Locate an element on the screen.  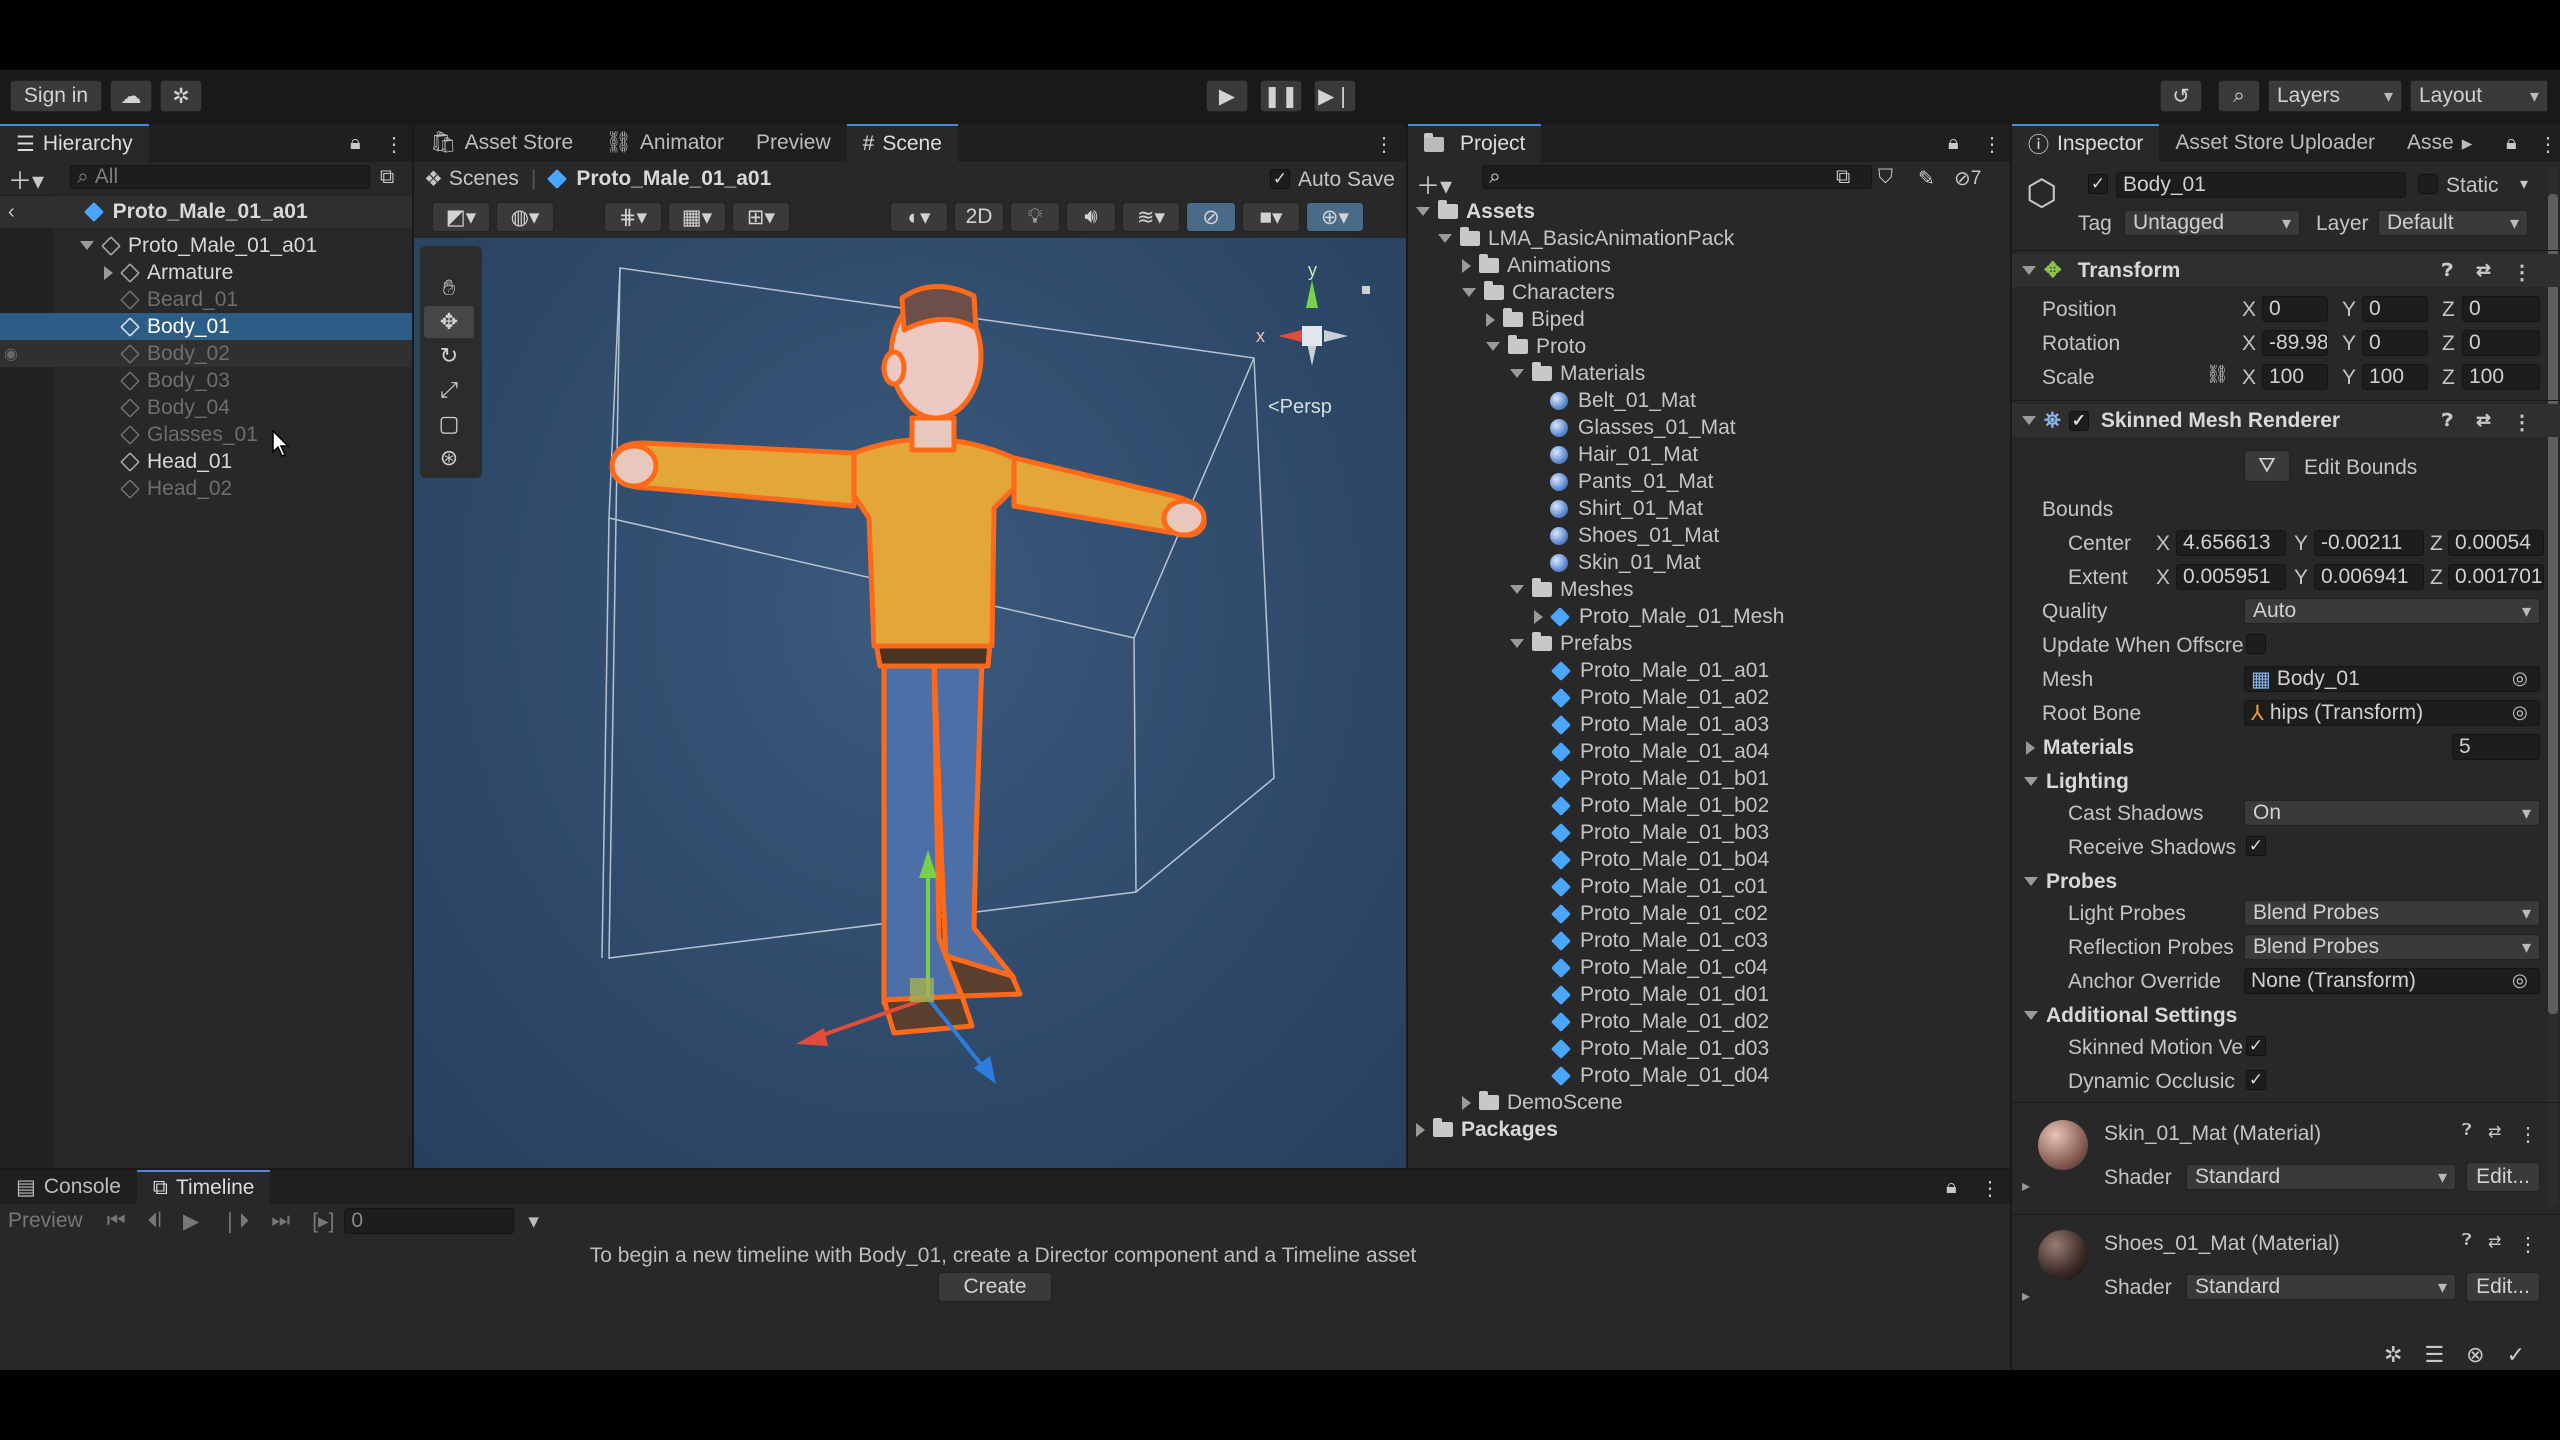
tab-inspector: ⓘ Inspector is located at coordinates (2086, 143).